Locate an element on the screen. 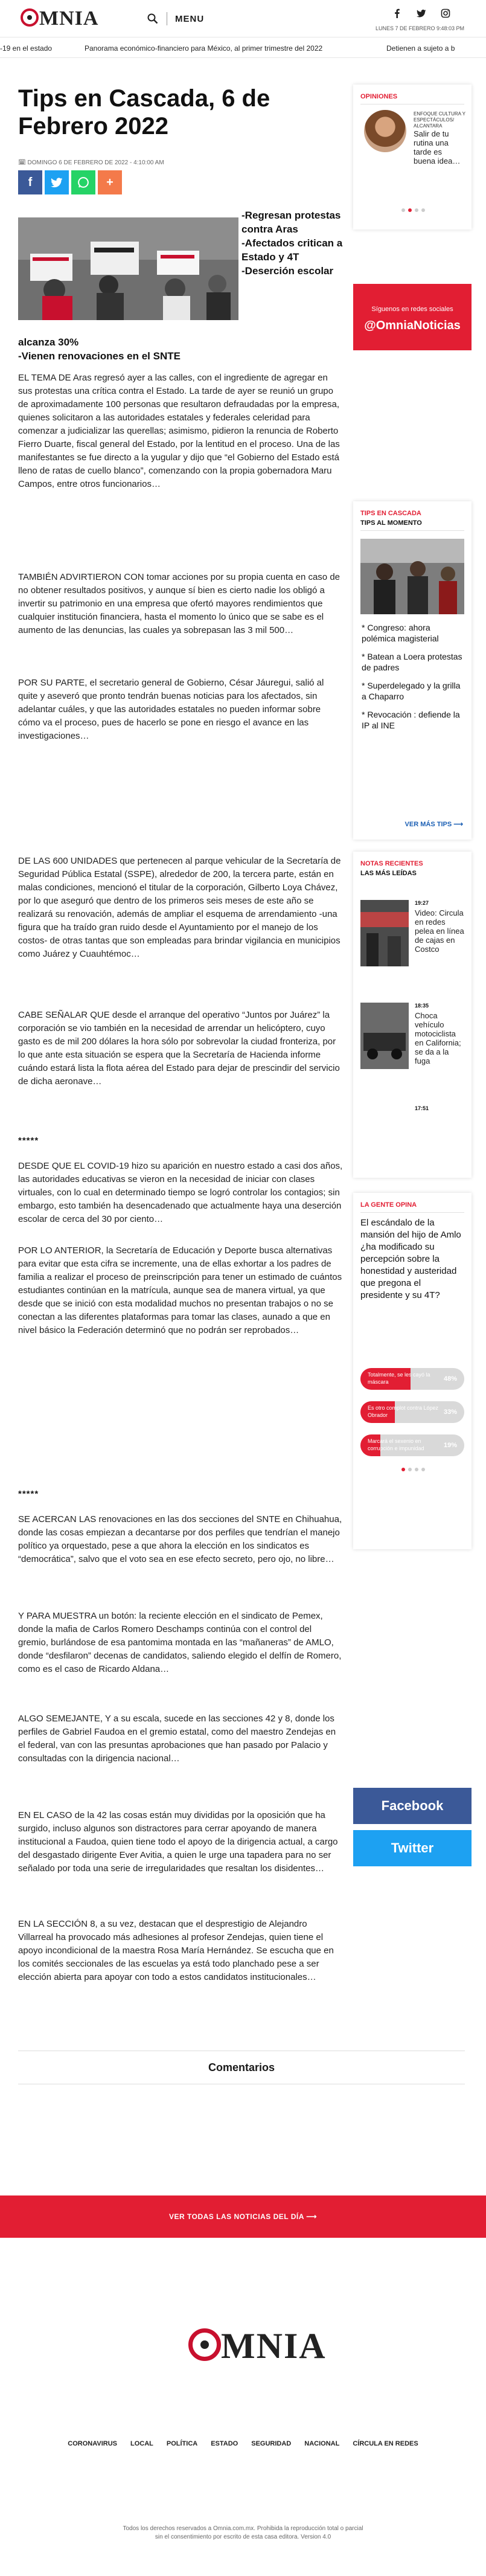 The image size is (486, 2576). facebook-icon: f is located at coordinates (30, 182).